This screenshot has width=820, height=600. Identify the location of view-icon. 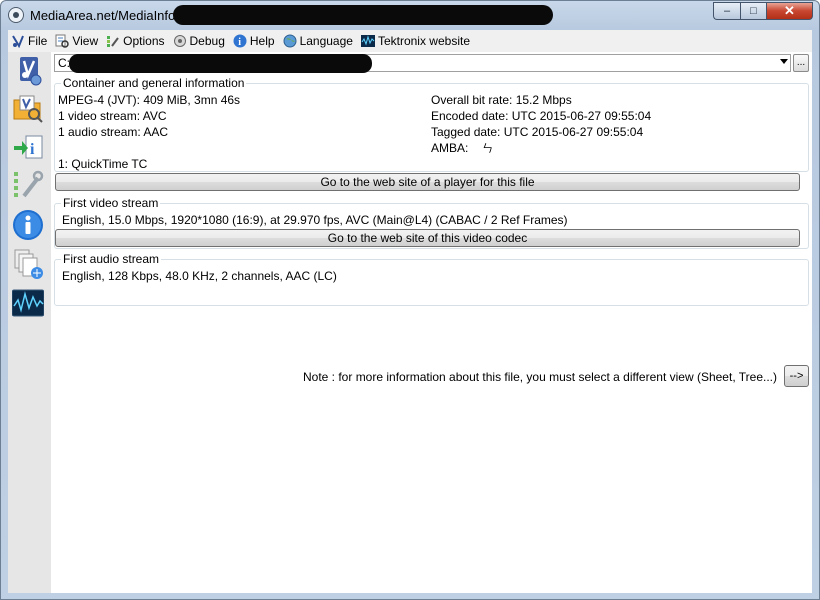
(62, 41).